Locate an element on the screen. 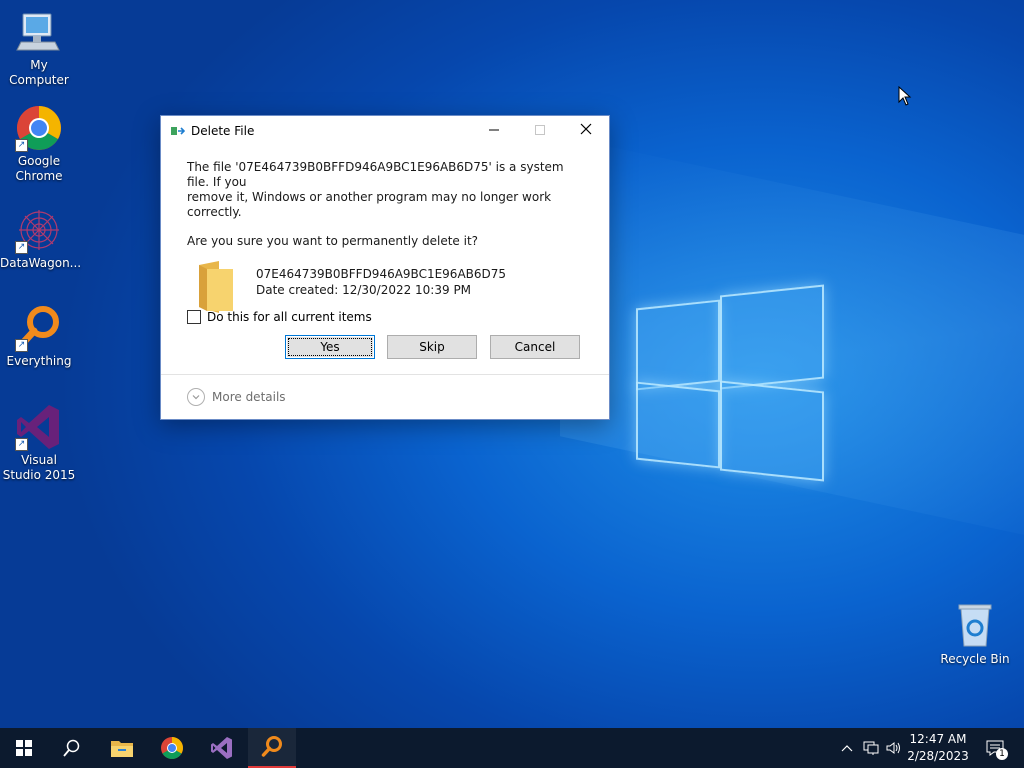 This screenshot has width=1024, height=768. search-button is located at coordinates (72, 748).